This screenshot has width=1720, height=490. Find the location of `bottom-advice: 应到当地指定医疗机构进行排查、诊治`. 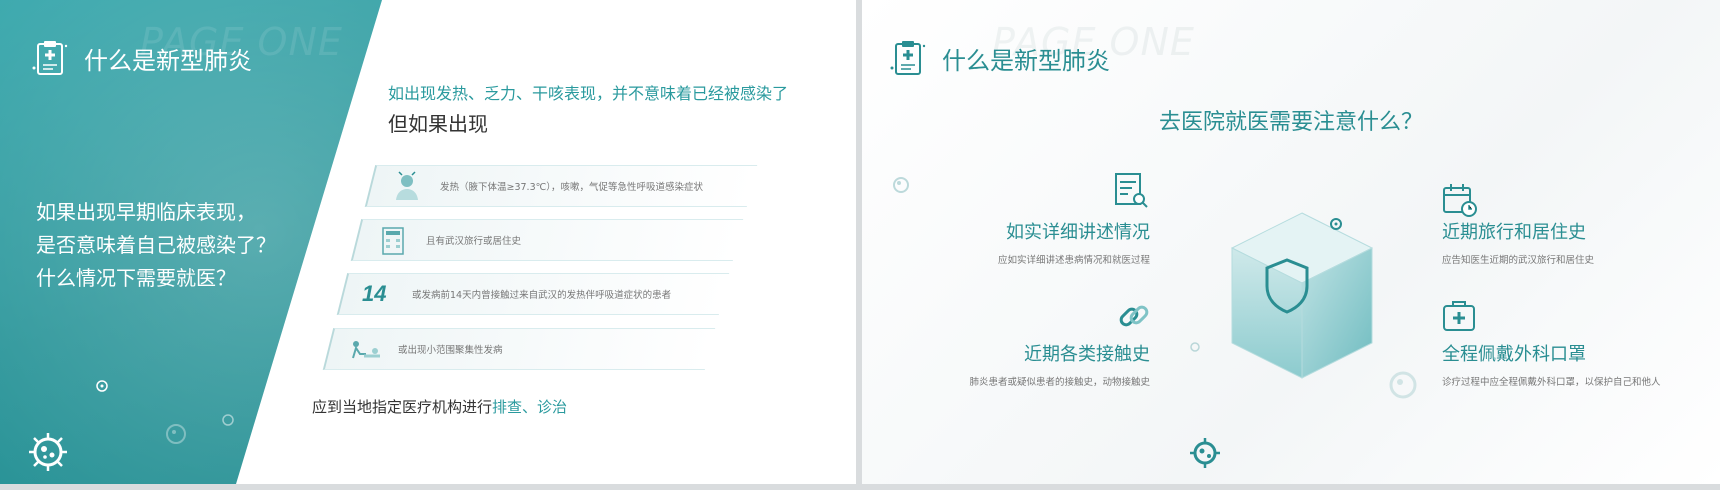

bottom-advice: 应到当地指定医疗机构进行排查、诊治 is located at coordinates (439, 406).